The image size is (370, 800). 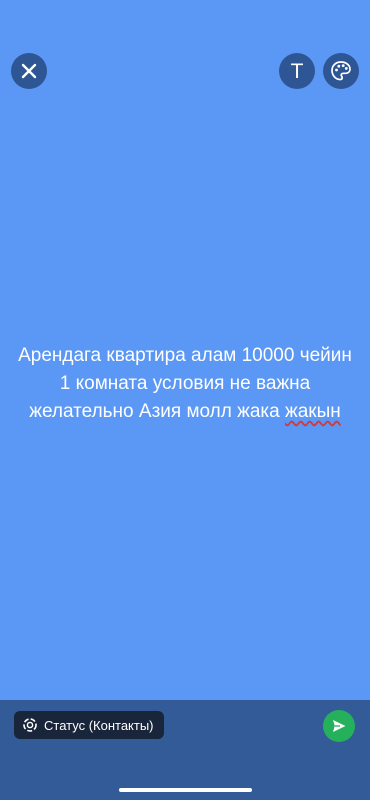 I want to click on send-icon, so click(x=339, y=726).